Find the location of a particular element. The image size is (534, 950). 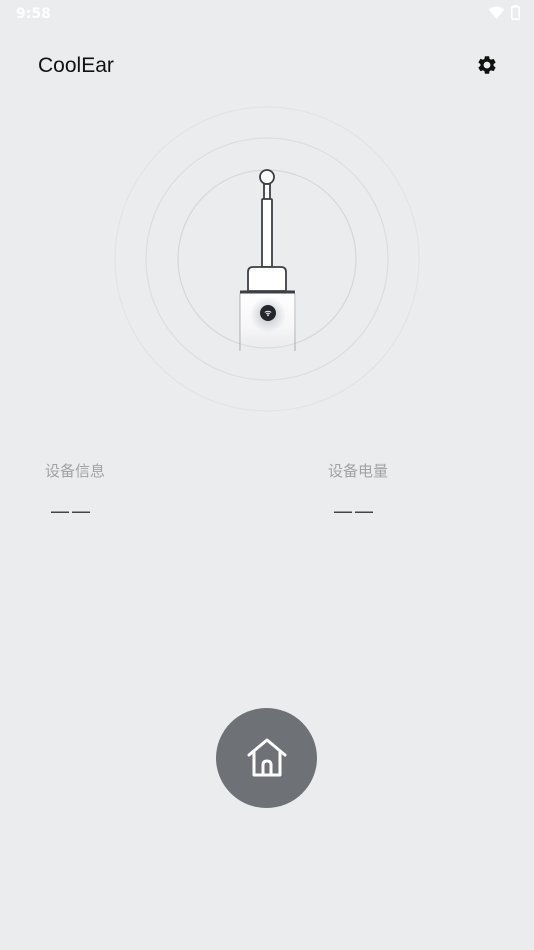

gear-icon is located at coordinates (487, 65).